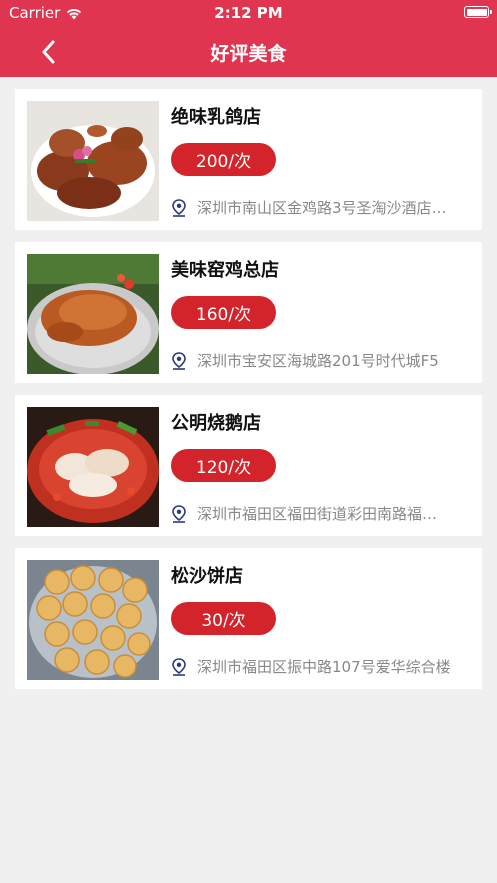 This screenshot has width=497, height=883. What do you see at coordinates (223, 159) in the screenshot?
I see `price-badge: 200/次` at bounding box center [223, 159].